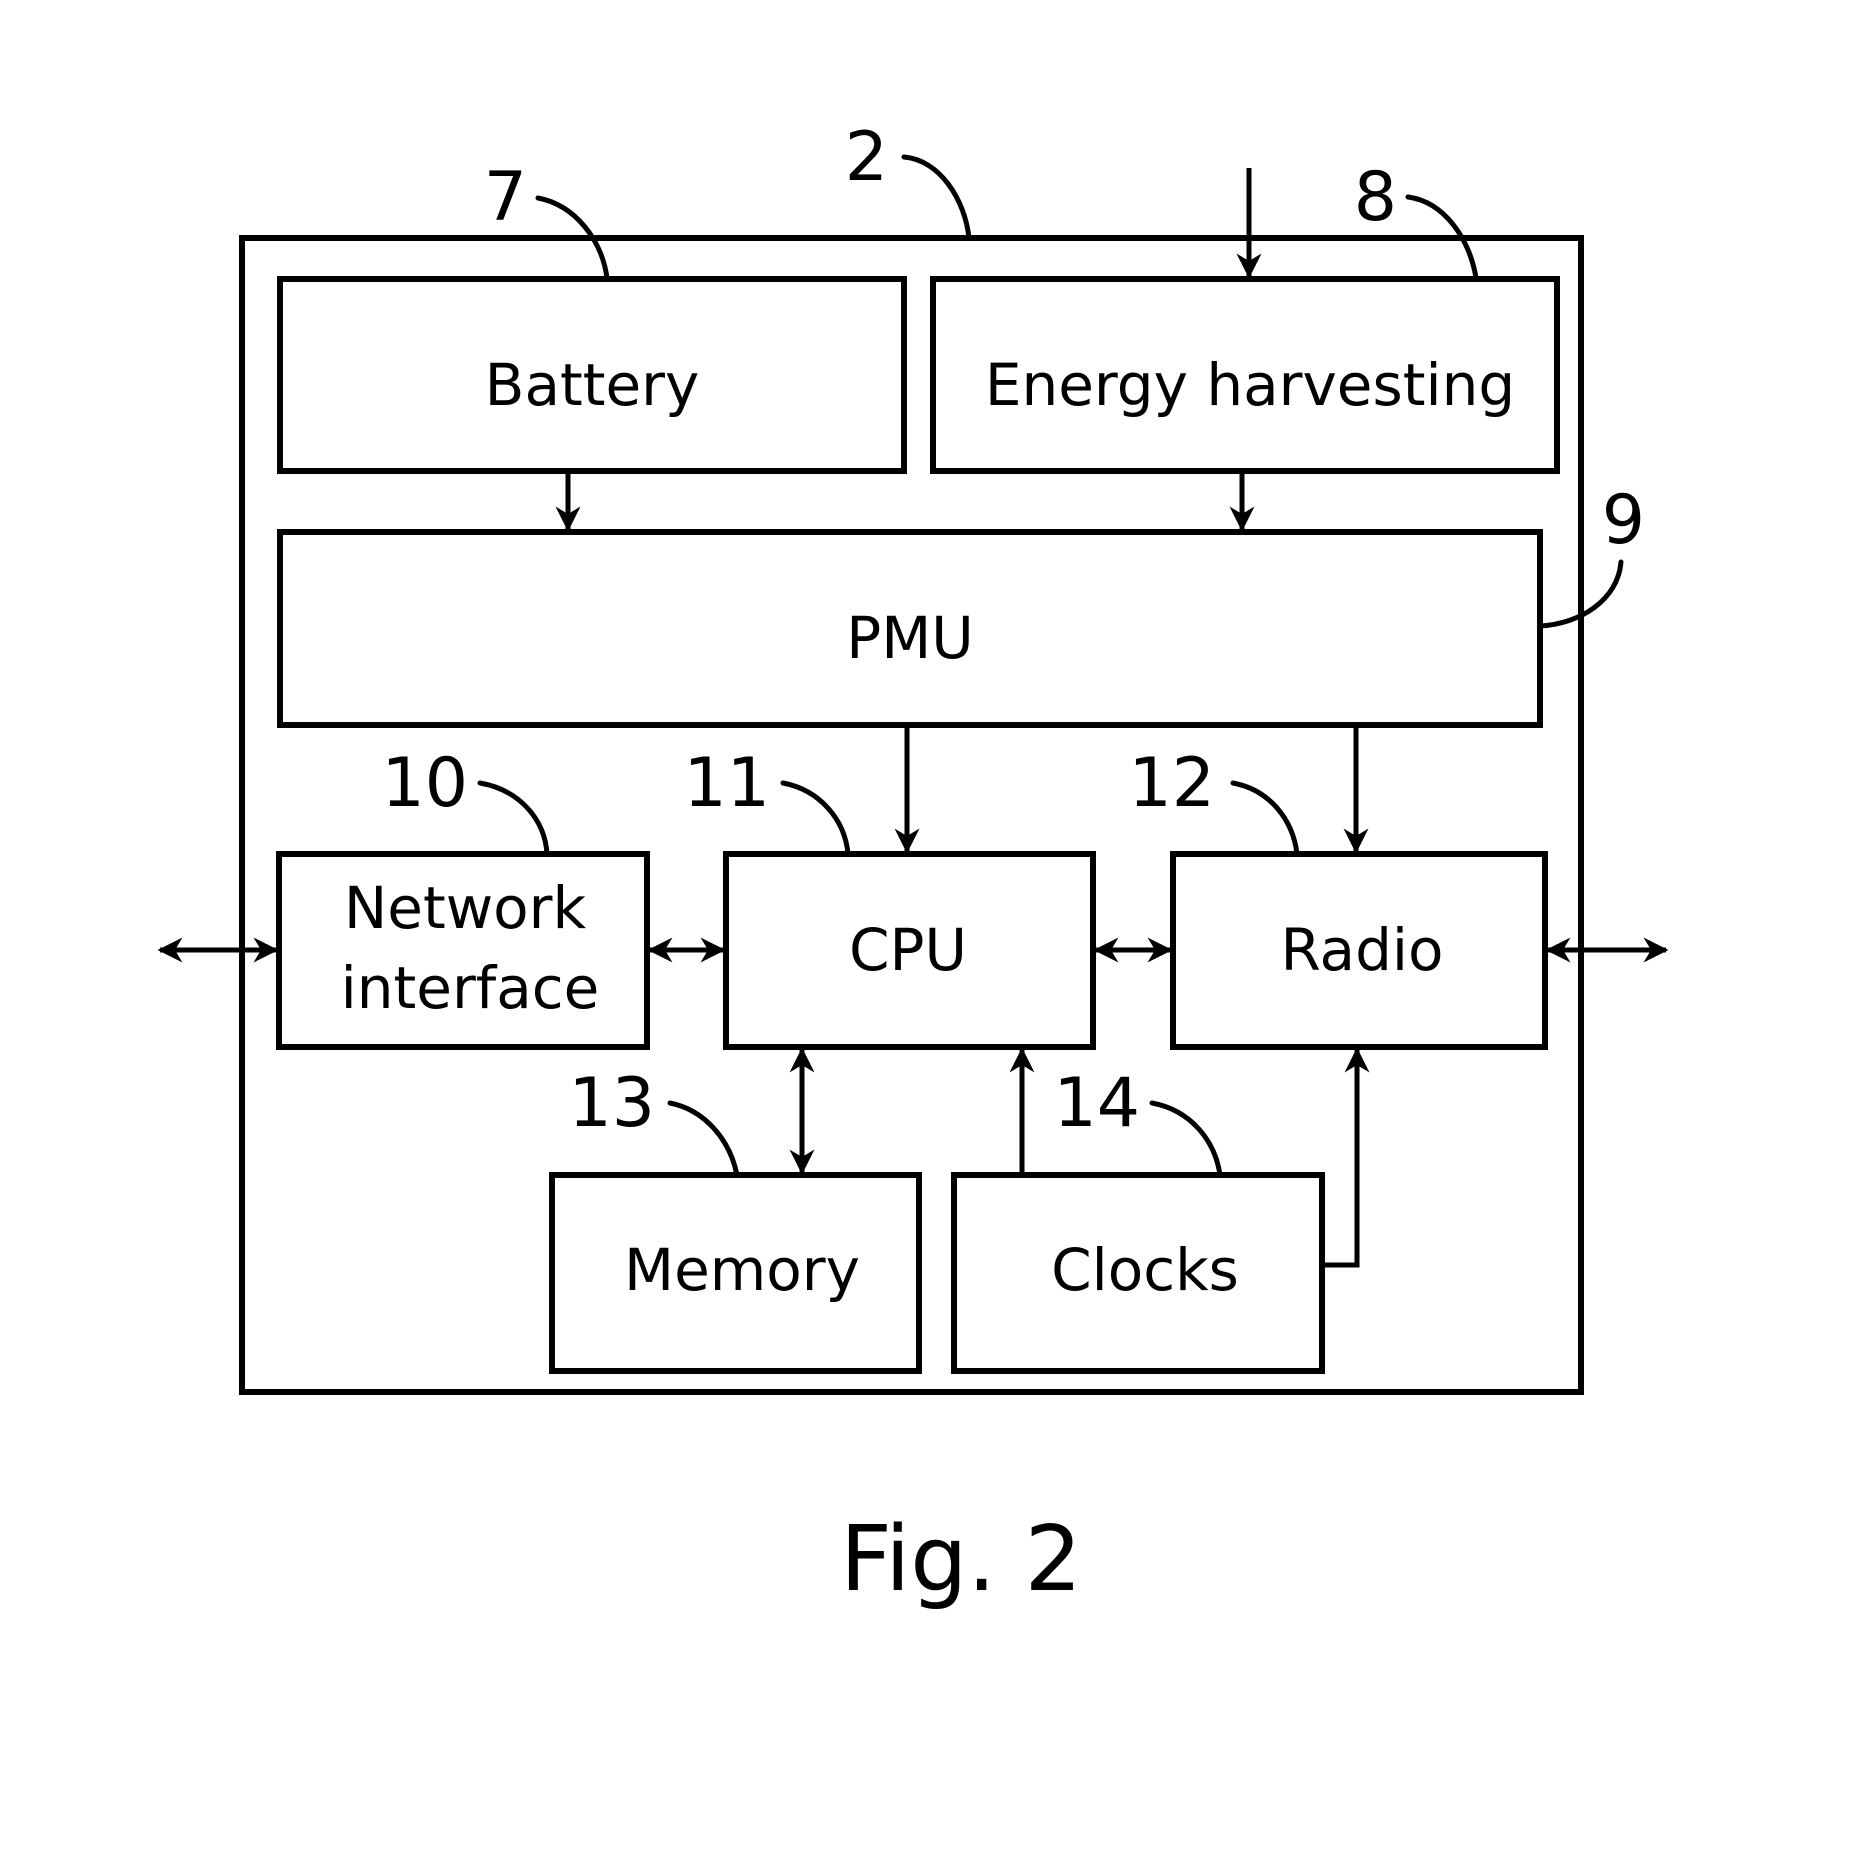  I want to click on battery-block: Battery, so click(592, 375).